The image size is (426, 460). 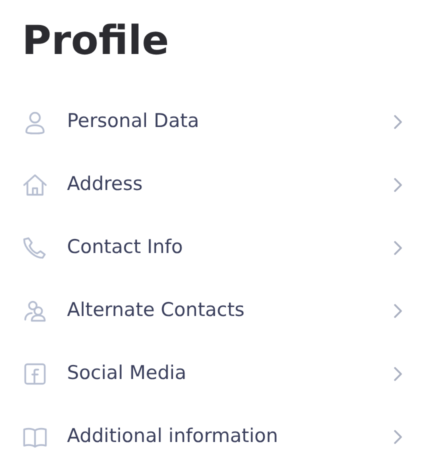 What do you see at coordinates (230, 373) in the screenshot?
I see `menu-item-label: Social Media` at bounding box center [230, 373].